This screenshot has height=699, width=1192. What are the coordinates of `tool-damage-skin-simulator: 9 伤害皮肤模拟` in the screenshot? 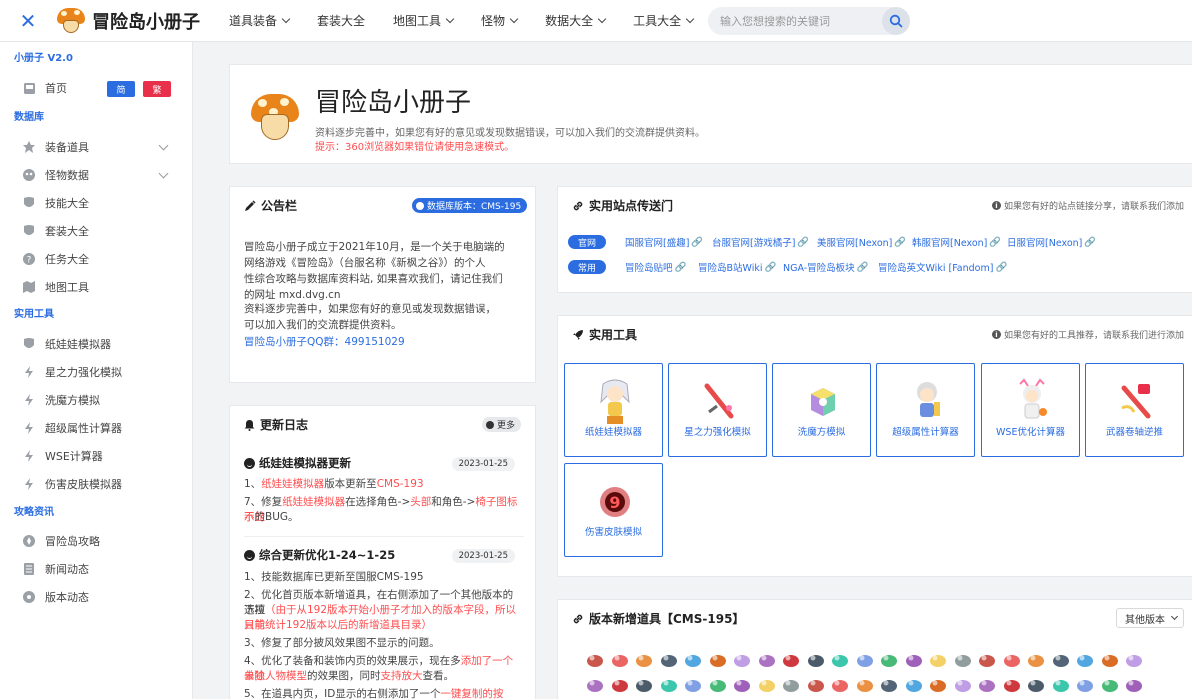 It's located at (613, 510).